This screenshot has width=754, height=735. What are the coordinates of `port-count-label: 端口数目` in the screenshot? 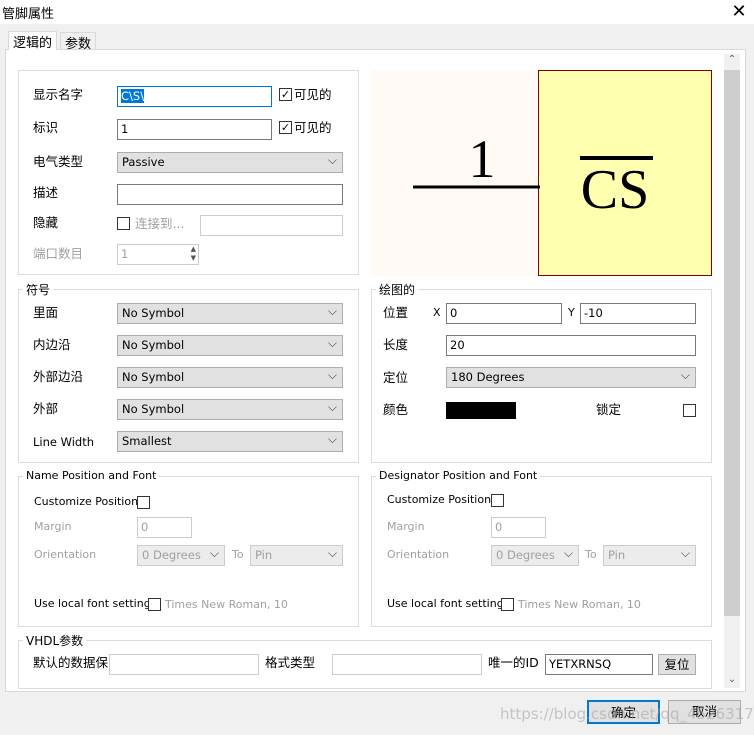 It's located at (58, 253).